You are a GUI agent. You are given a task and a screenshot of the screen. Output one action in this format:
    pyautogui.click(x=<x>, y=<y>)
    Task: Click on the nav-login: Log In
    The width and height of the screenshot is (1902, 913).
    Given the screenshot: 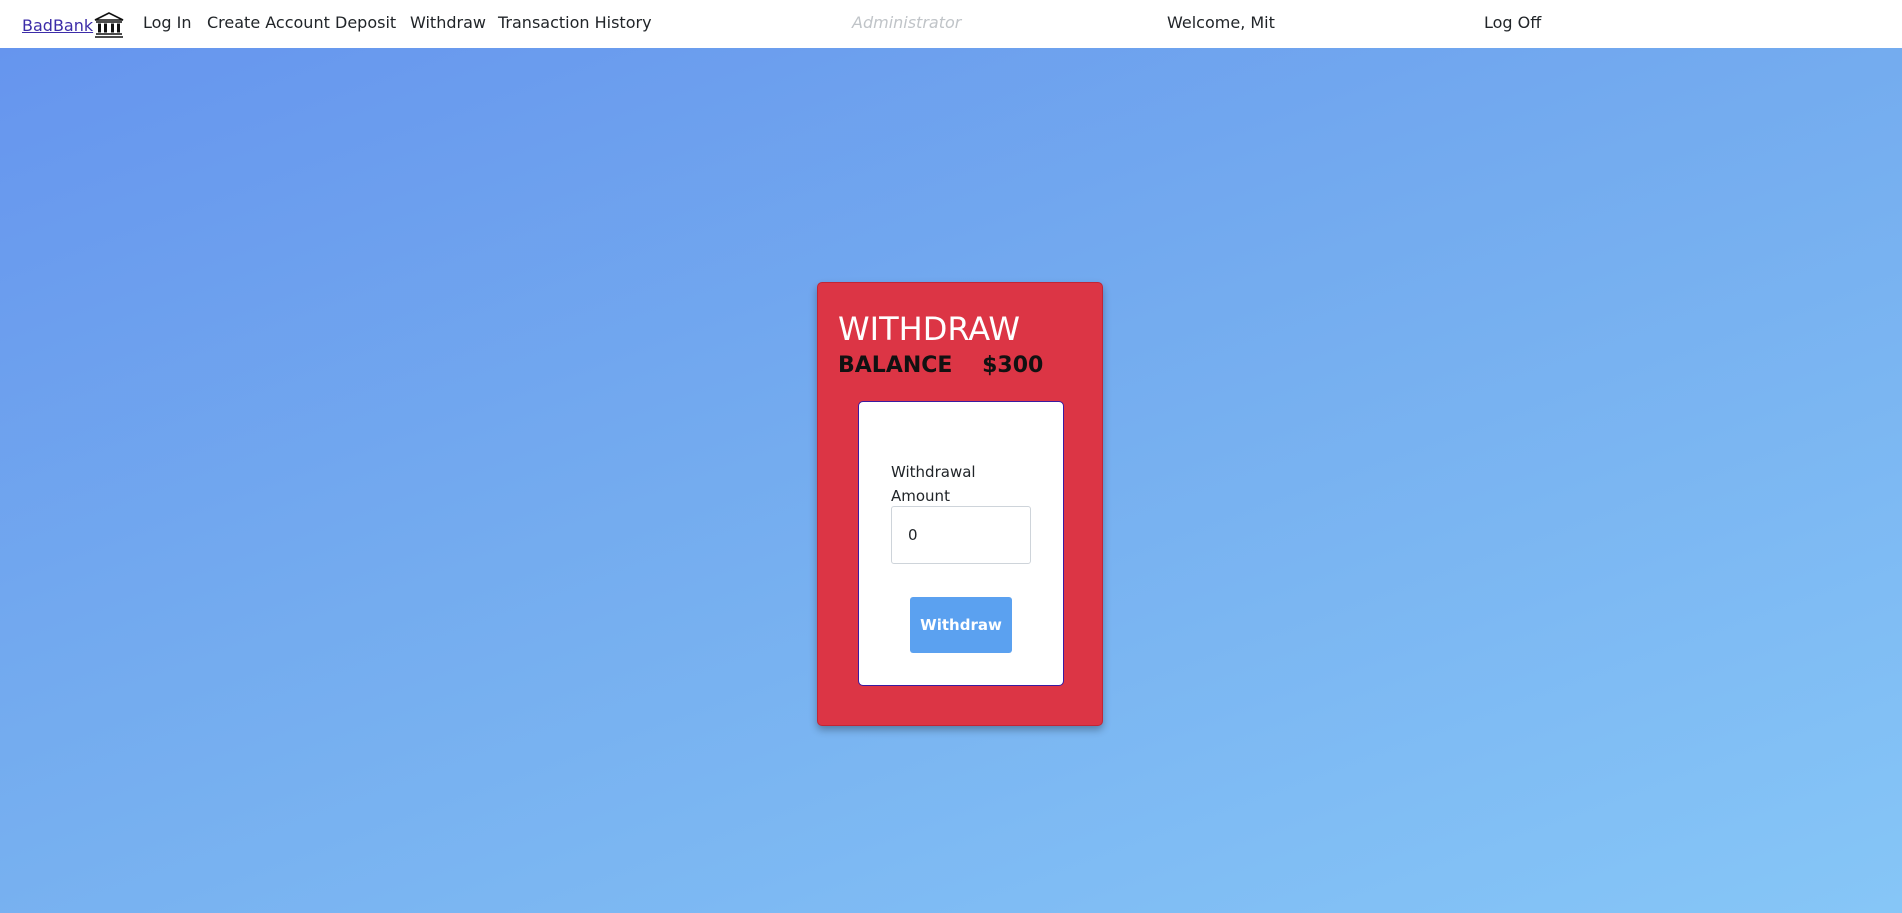 What is the action you would take?
    pyautogui.click(x=167, y=23)
    